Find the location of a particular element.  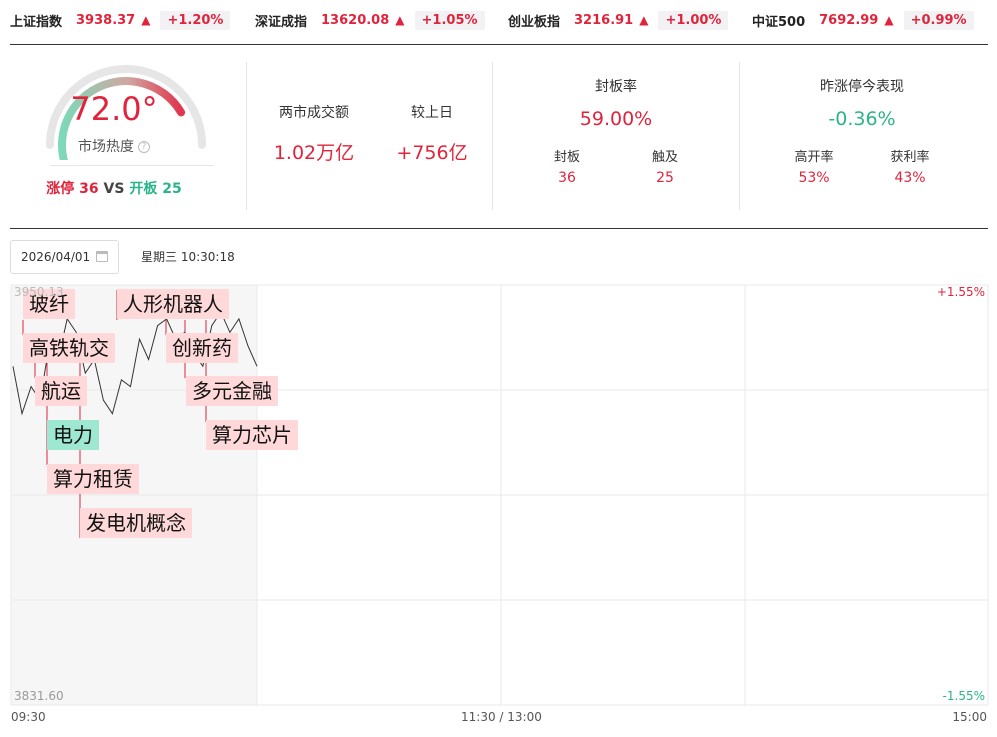

ticker-sz-component: 深证成指 13620.08 ▲ +1.05% is located at coordinates (370, 20).